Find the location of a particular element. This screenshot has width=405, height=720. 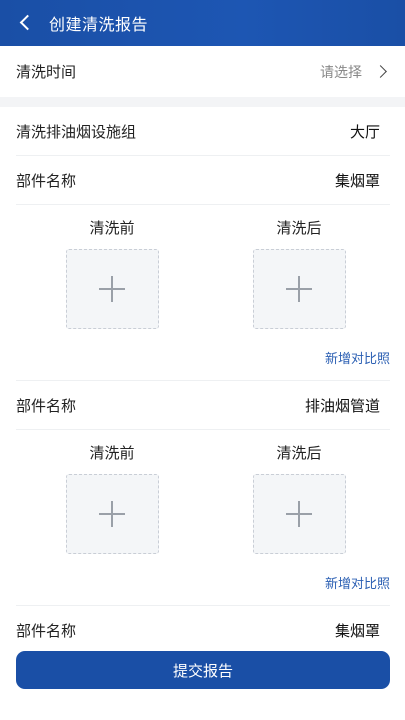

submit-report-button: 提交报告 is located at coordinates (203, 670).